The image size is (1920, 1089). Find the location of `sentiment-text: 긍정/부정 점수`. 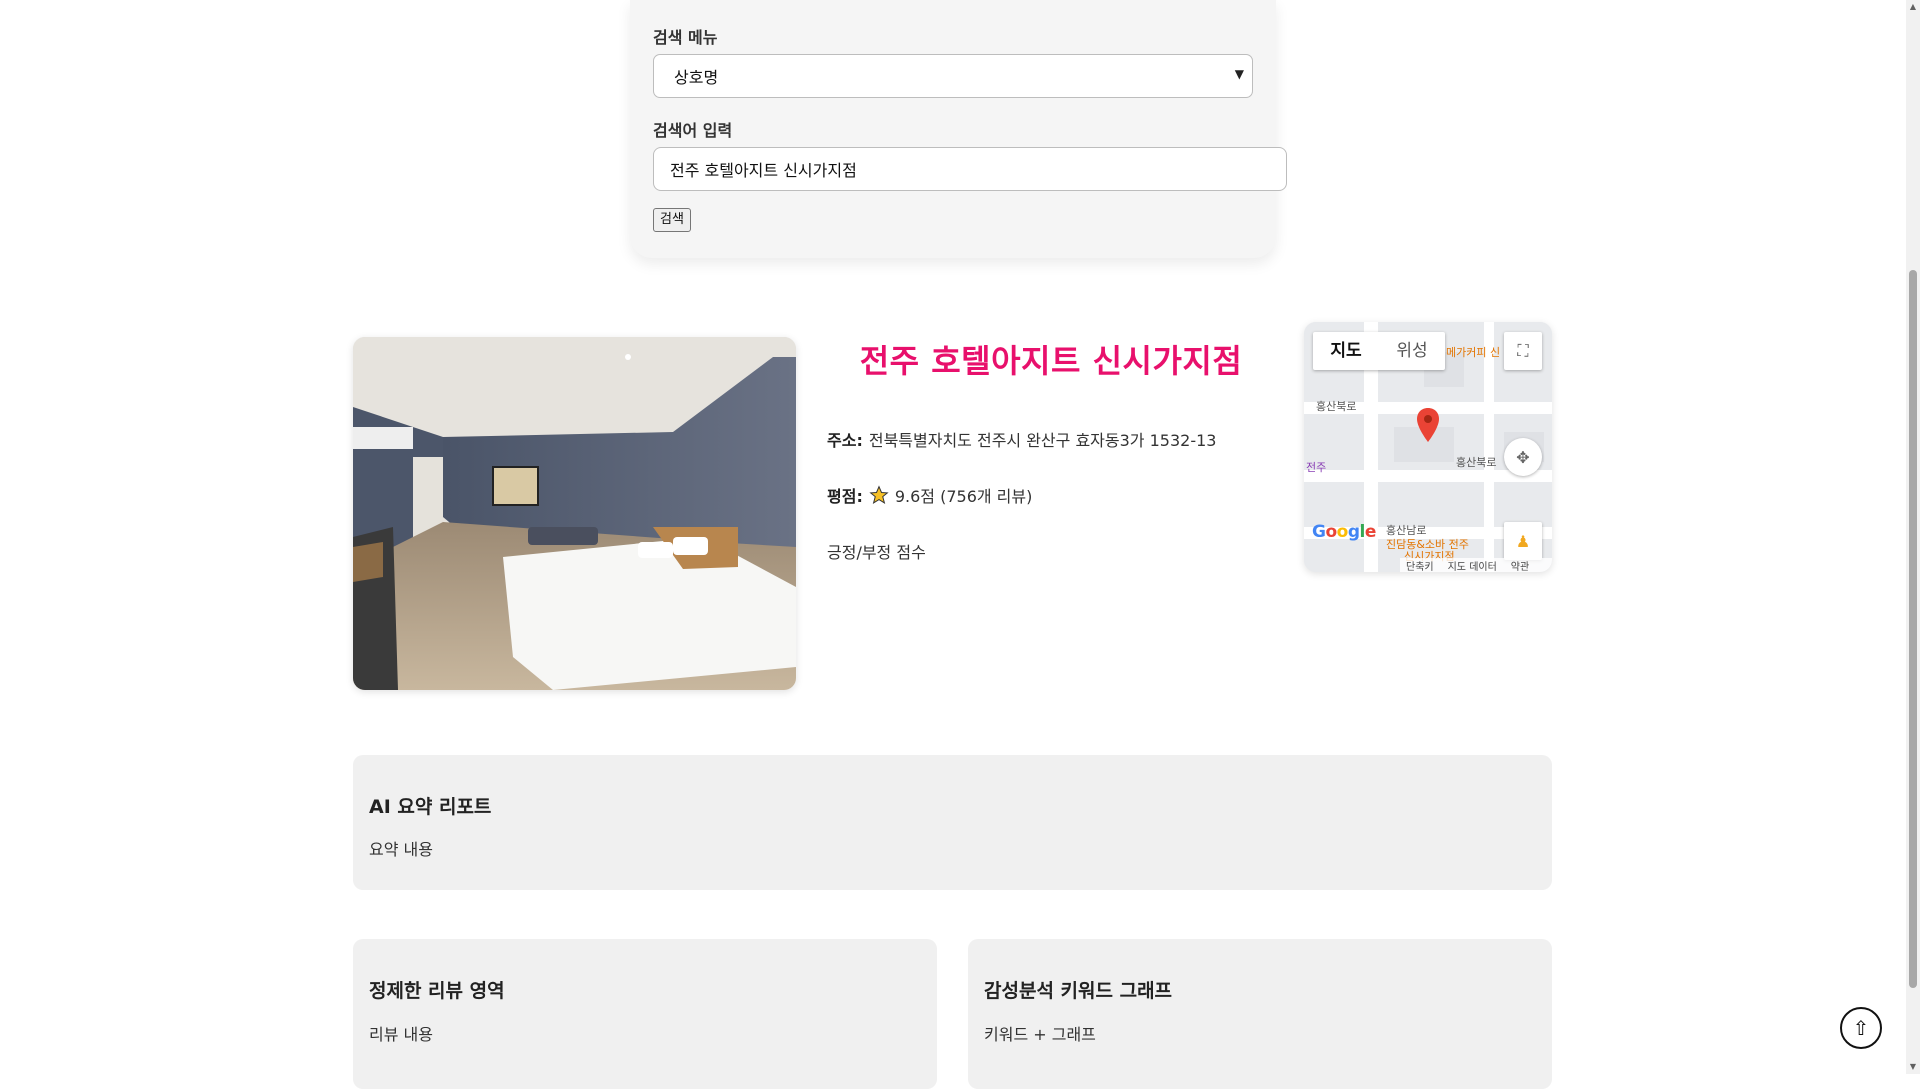

sentiment-text: 긍정/부정 점수 is located at coordinates (876, 552).